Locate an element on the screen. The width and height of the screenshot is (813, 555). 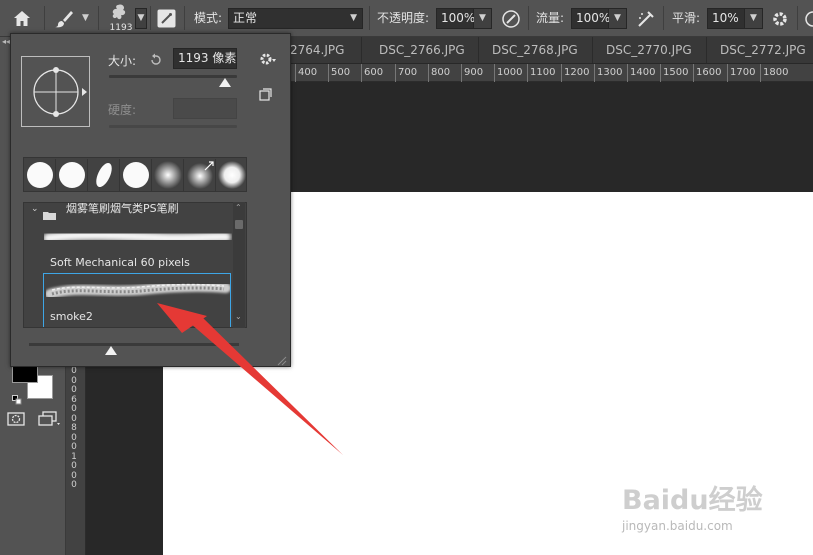
baidu-watermark: Baidu经验 jingyan.baidu.com is located at coordinates (696, 509).